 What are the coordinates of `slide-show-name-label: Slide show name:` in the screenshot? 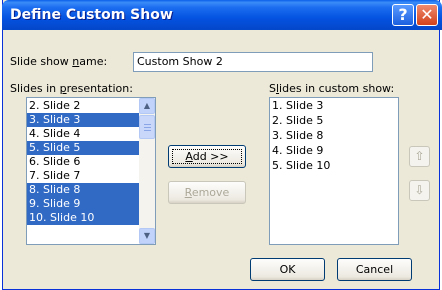 It's located at (59, 61).